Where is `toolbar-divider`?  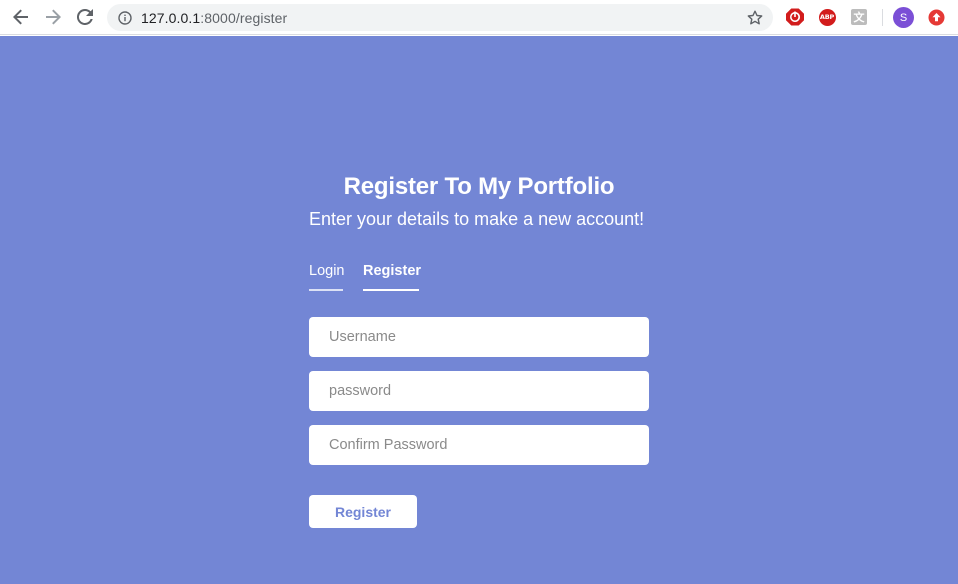
toolbar-divider is located at coordinates (882, 17).